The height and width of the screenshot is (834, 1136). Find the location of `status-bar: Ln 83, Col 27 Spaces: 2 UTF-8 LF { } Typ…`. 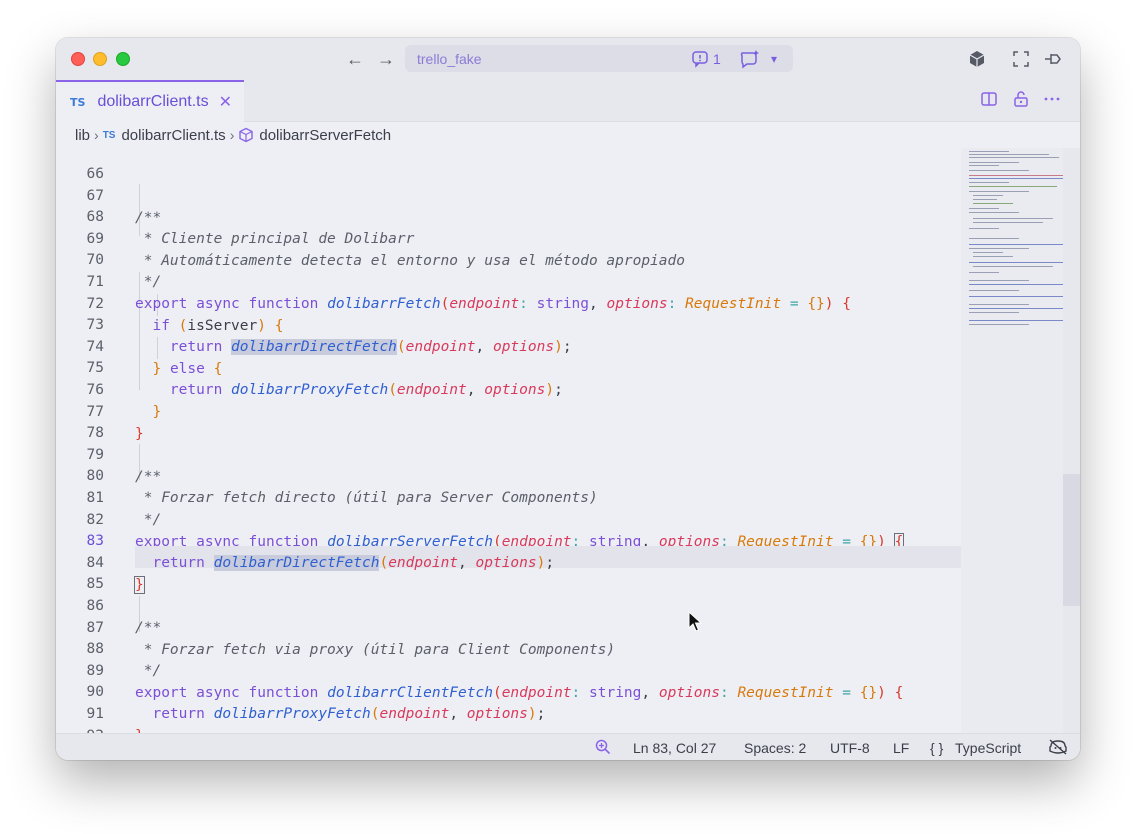

status-bar: Ln 83, Col 27 Spaces: 2 UTF-8 LF { } Typ… is located at coordinates (568, 746).